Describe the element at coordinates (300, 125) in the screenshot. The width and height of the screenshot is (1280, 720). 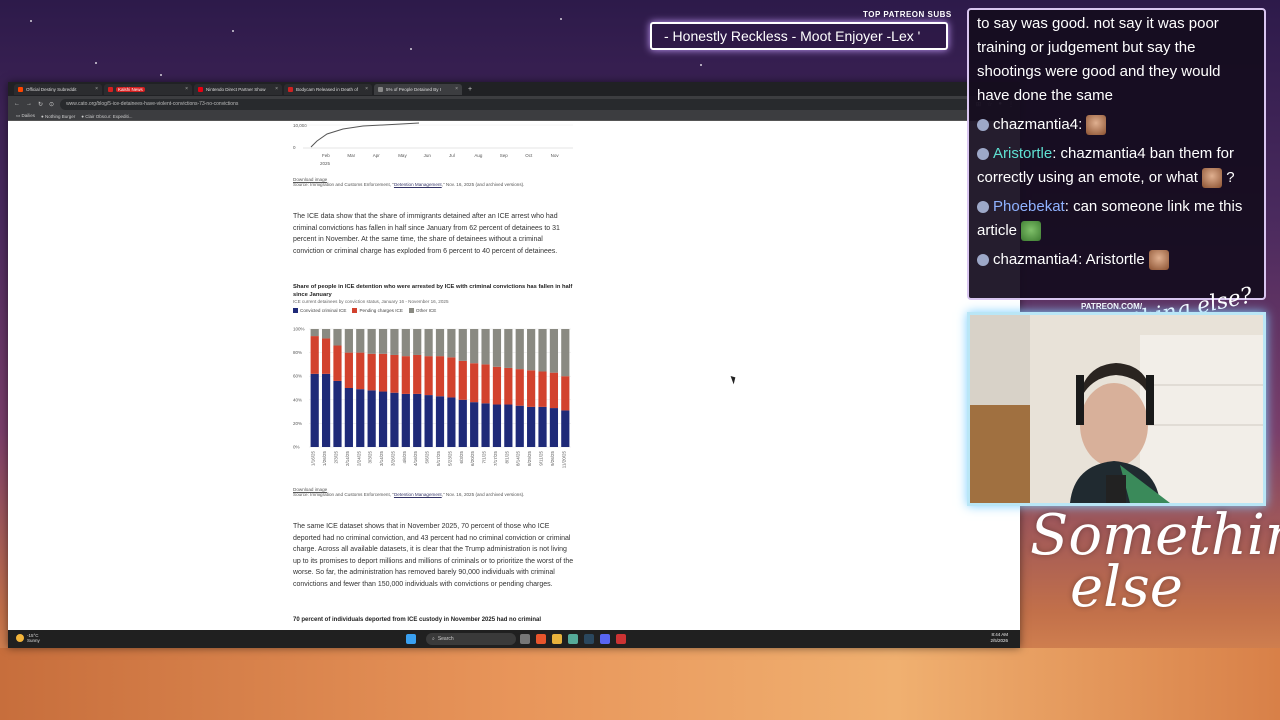
I see `y-label-10000: 10,000` at that location.